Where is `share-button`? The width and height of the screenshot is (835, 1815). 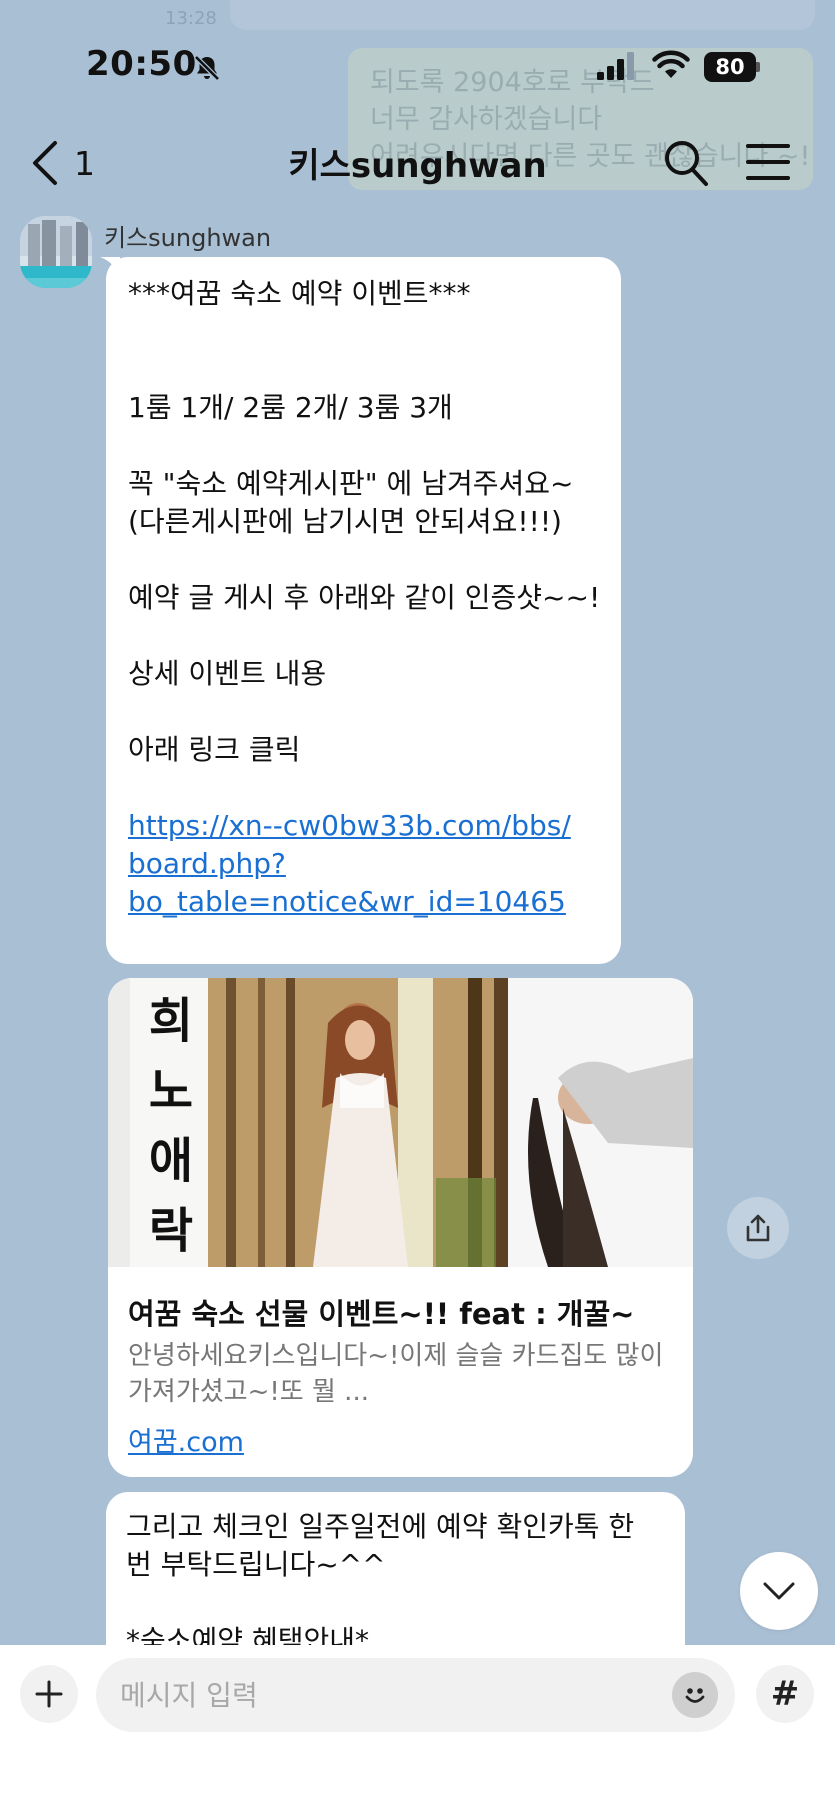 share-button is located at coordinates (758, 1228).